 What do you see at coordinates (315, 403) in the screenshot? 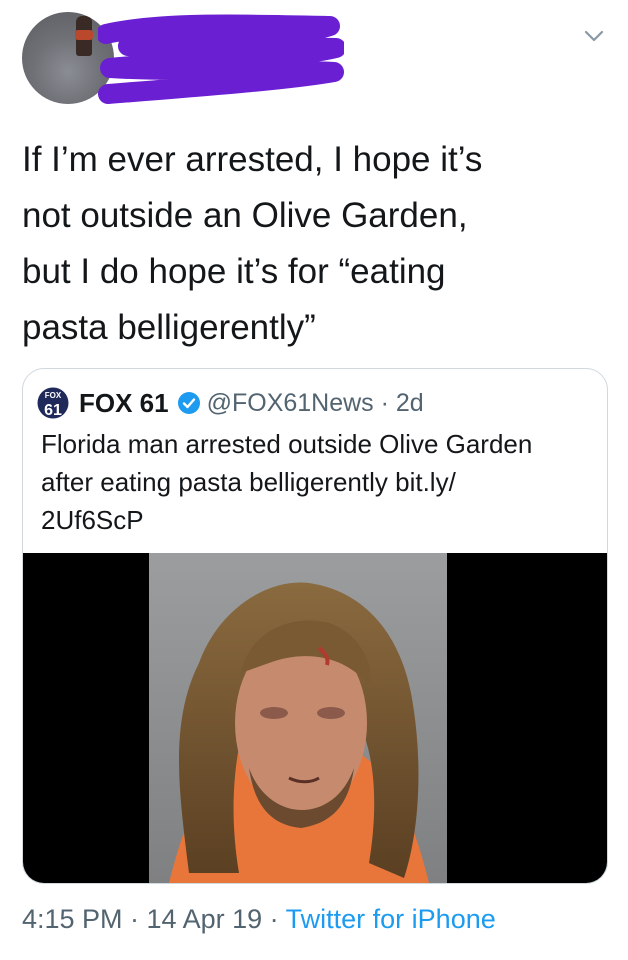
I see `quoted-handle-and-time: @FOX61News · 2d` at bounding box center [315, 403].